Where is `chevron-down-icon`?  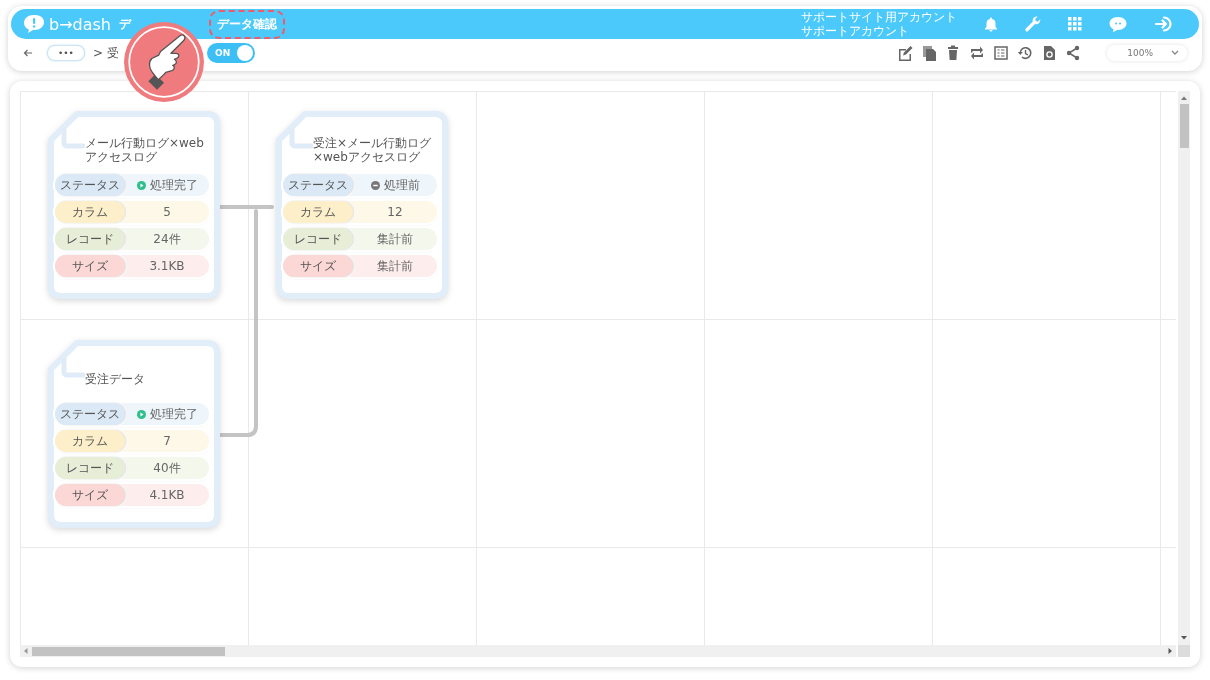 chevron-down-icon is located at coordinates (1175, 53).